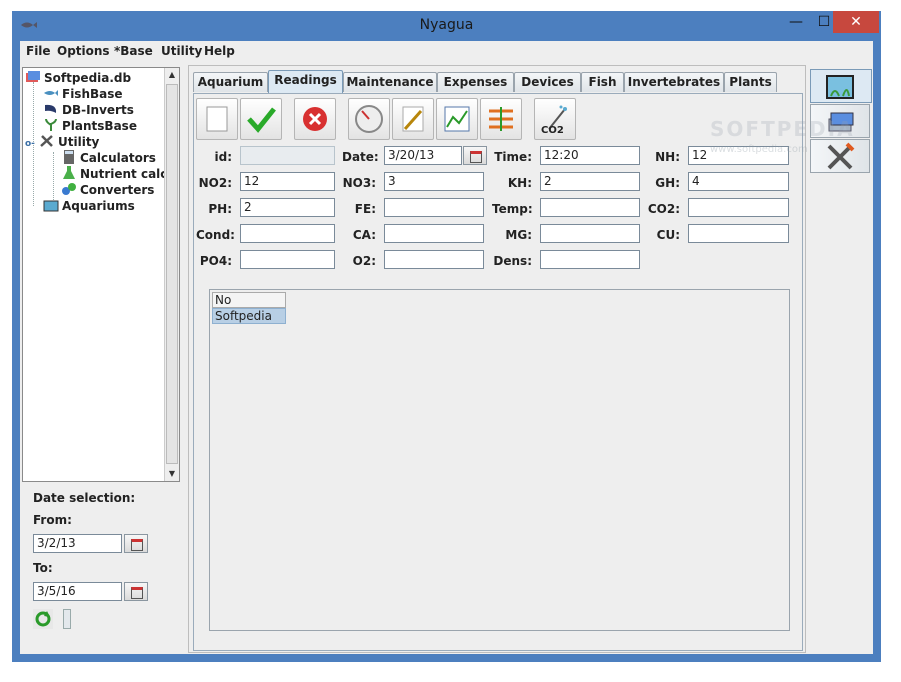 This screenshot has width=901, height=682. What do you see at coordinates (223, 157) in the screenshot?
I see `id-label: id:` at bounding box center [223, 157].